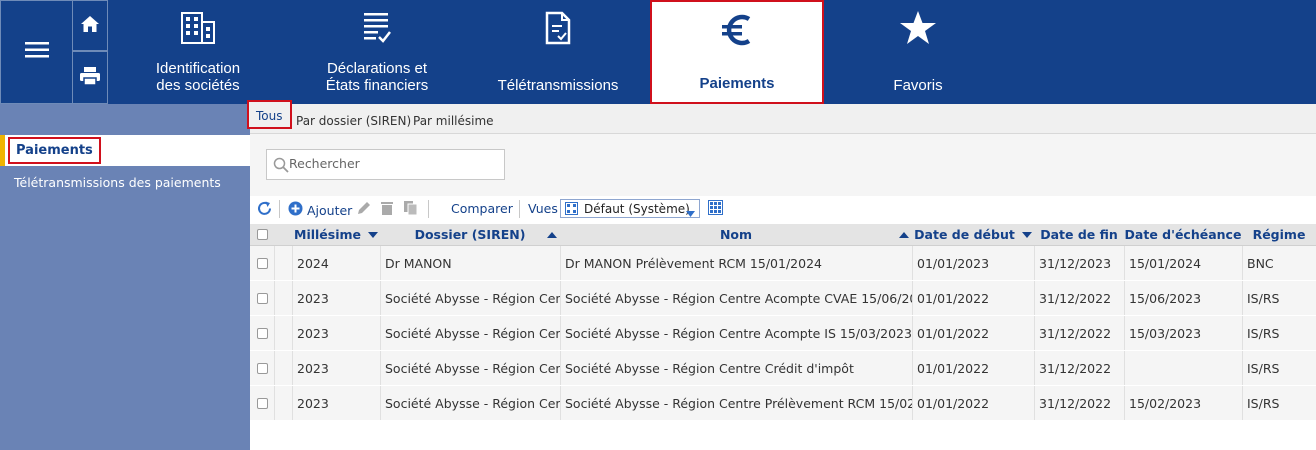 Image resolution: width=1316 pixels, height=450 pixels. Describe the element at coordinates (737, 83) in the screenshot. I see `nav-label-line2: Paiements` at that location.